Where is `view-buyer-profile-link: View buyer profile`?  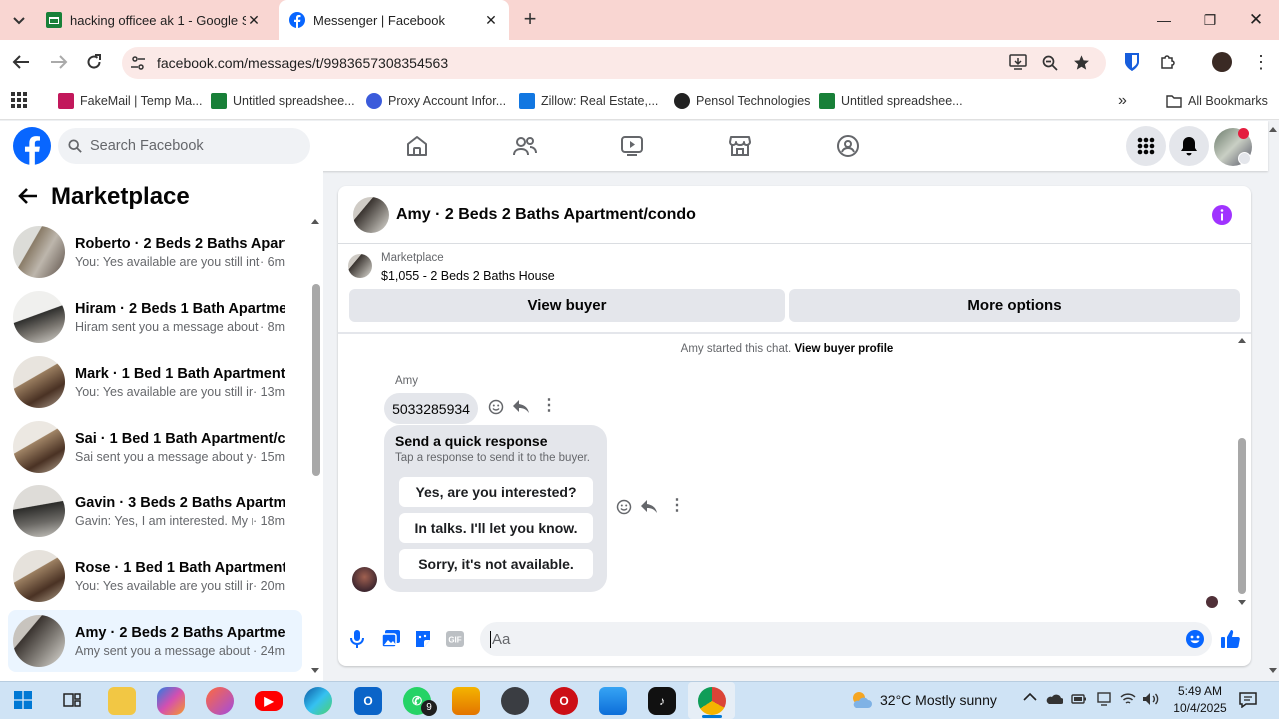
view-buyer-profile-link: View buyer profile is located at coordinates (843, 349).